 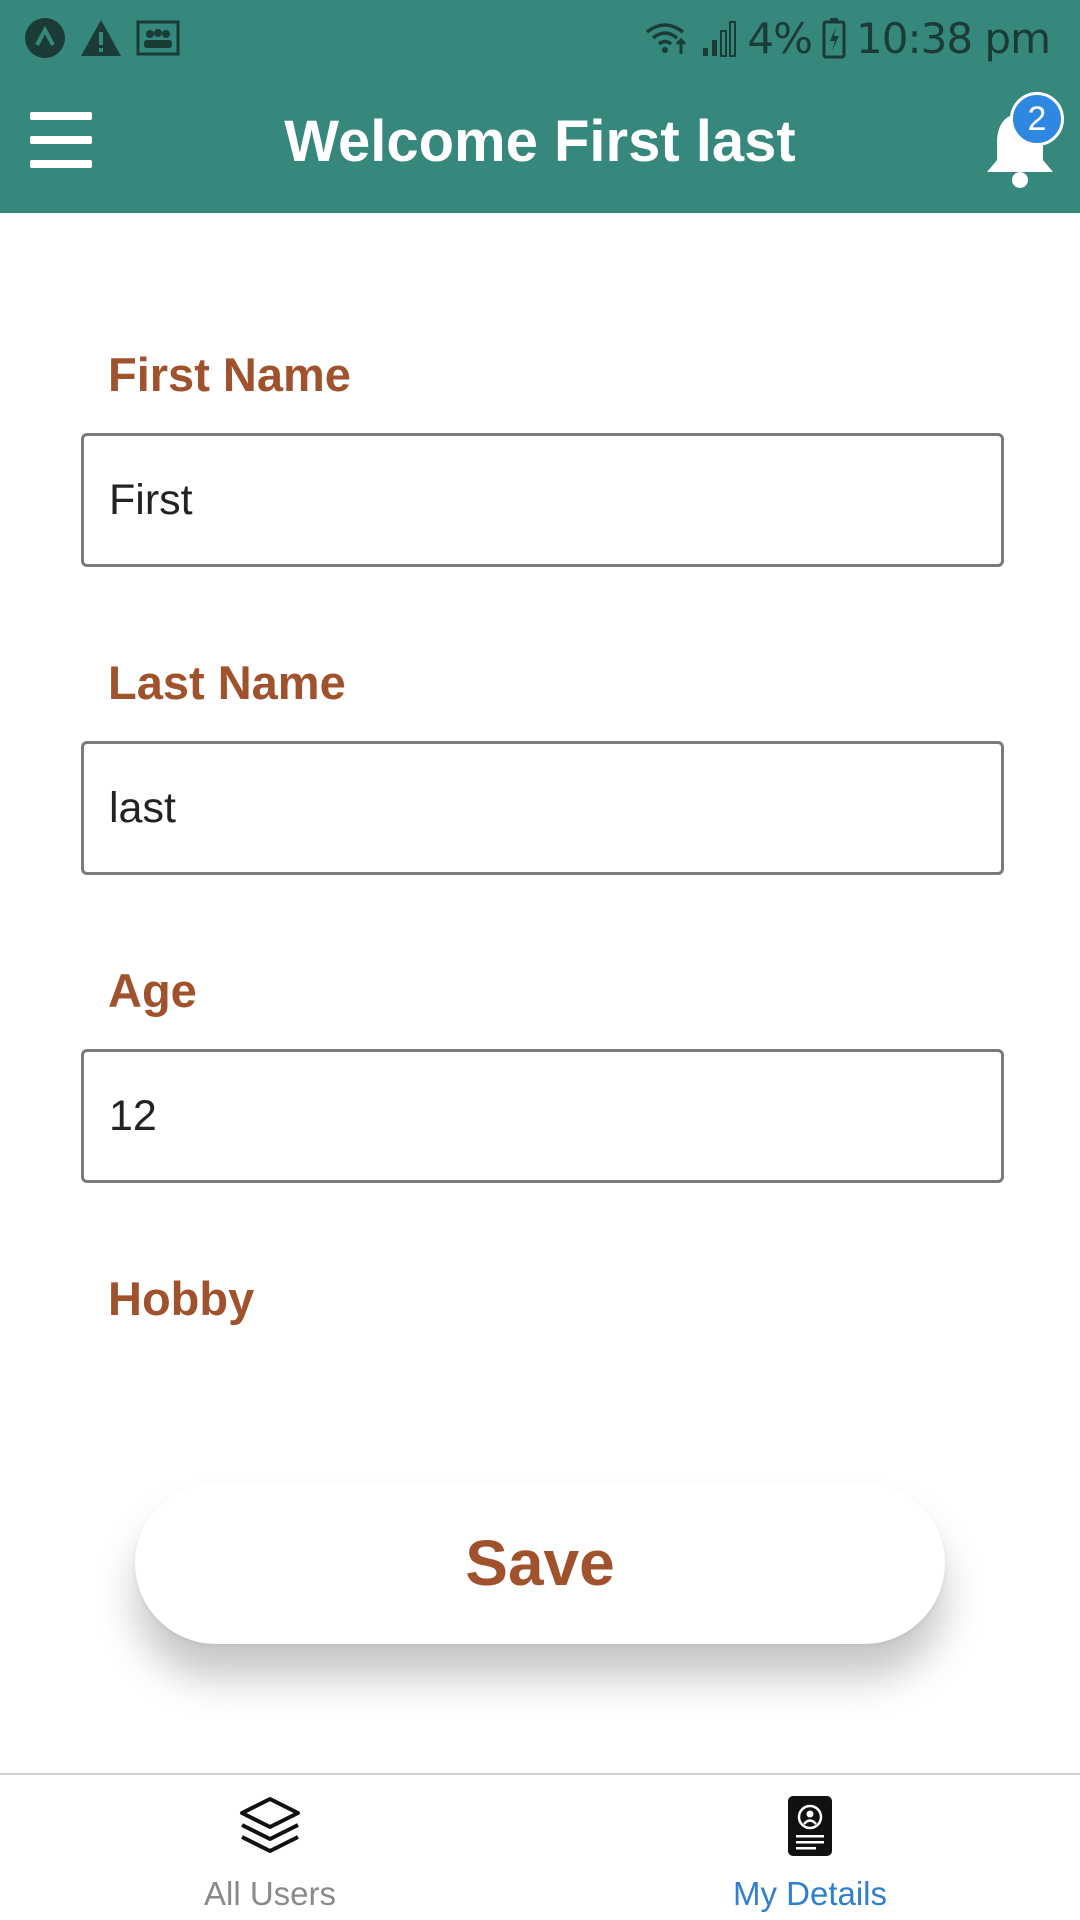 I want to click on id-card-icon, so click(x=810, y=1826).